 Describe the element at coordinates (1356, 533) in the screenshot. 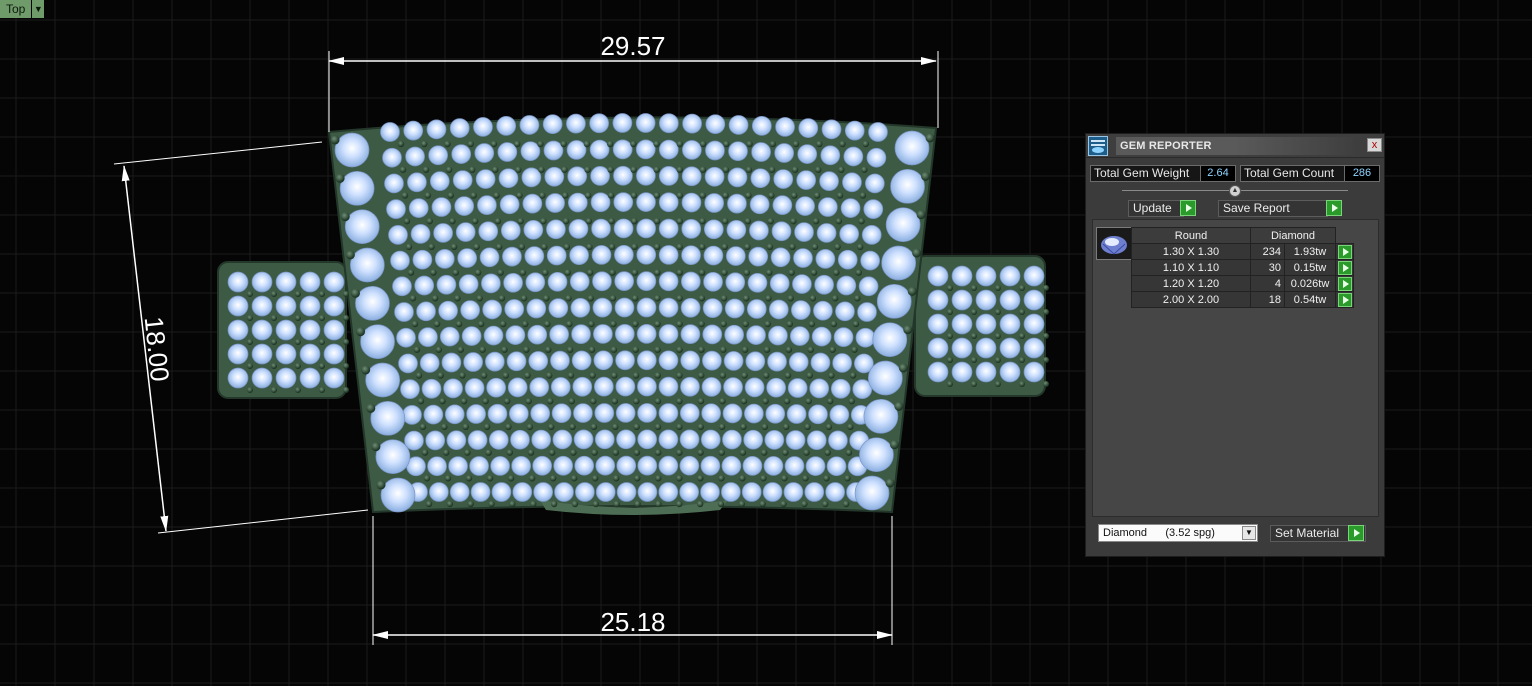

I see `set-material-play-icon` at that location.